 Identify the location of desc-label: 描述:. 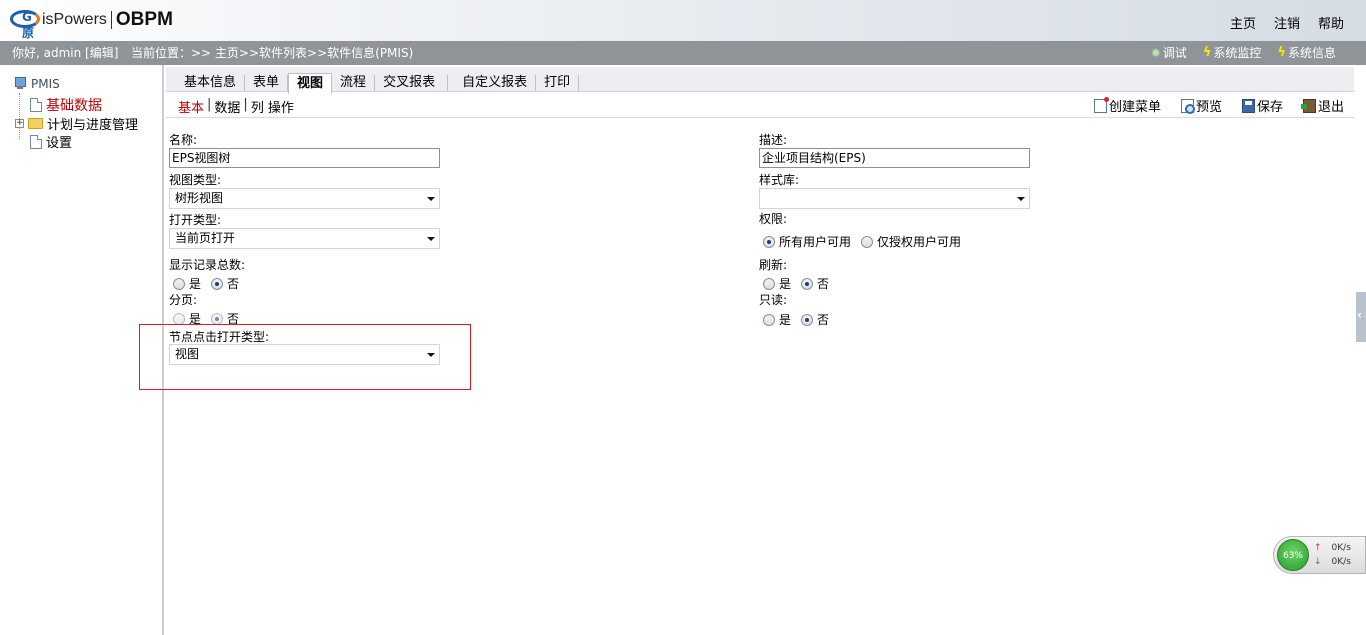
(773, 140).